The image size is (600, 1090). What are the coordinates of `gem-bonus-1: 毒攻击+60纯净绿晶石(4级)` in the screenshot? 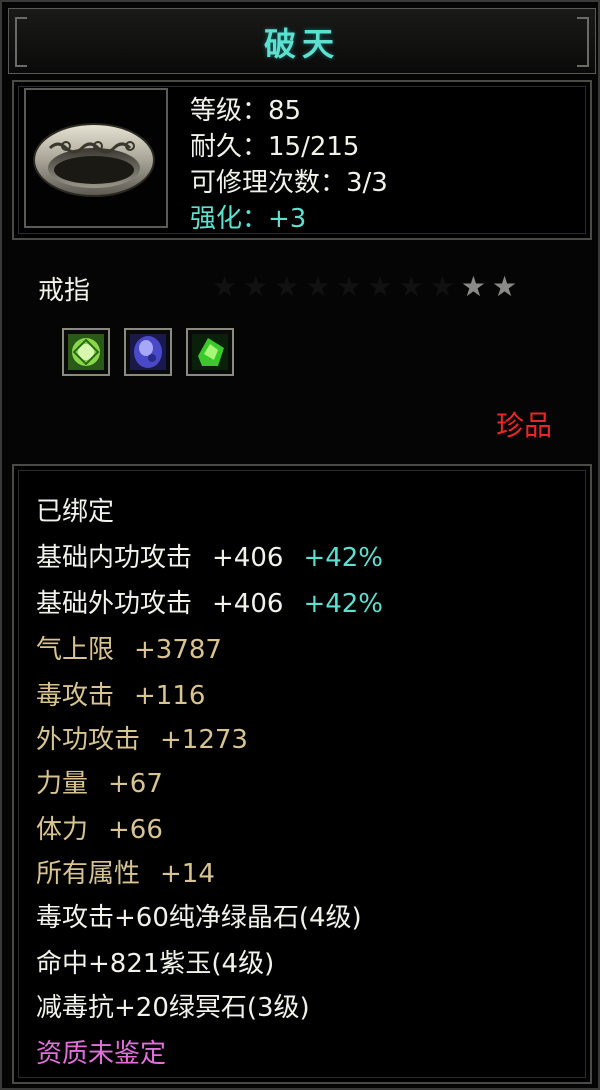 It's located at (199, 918).